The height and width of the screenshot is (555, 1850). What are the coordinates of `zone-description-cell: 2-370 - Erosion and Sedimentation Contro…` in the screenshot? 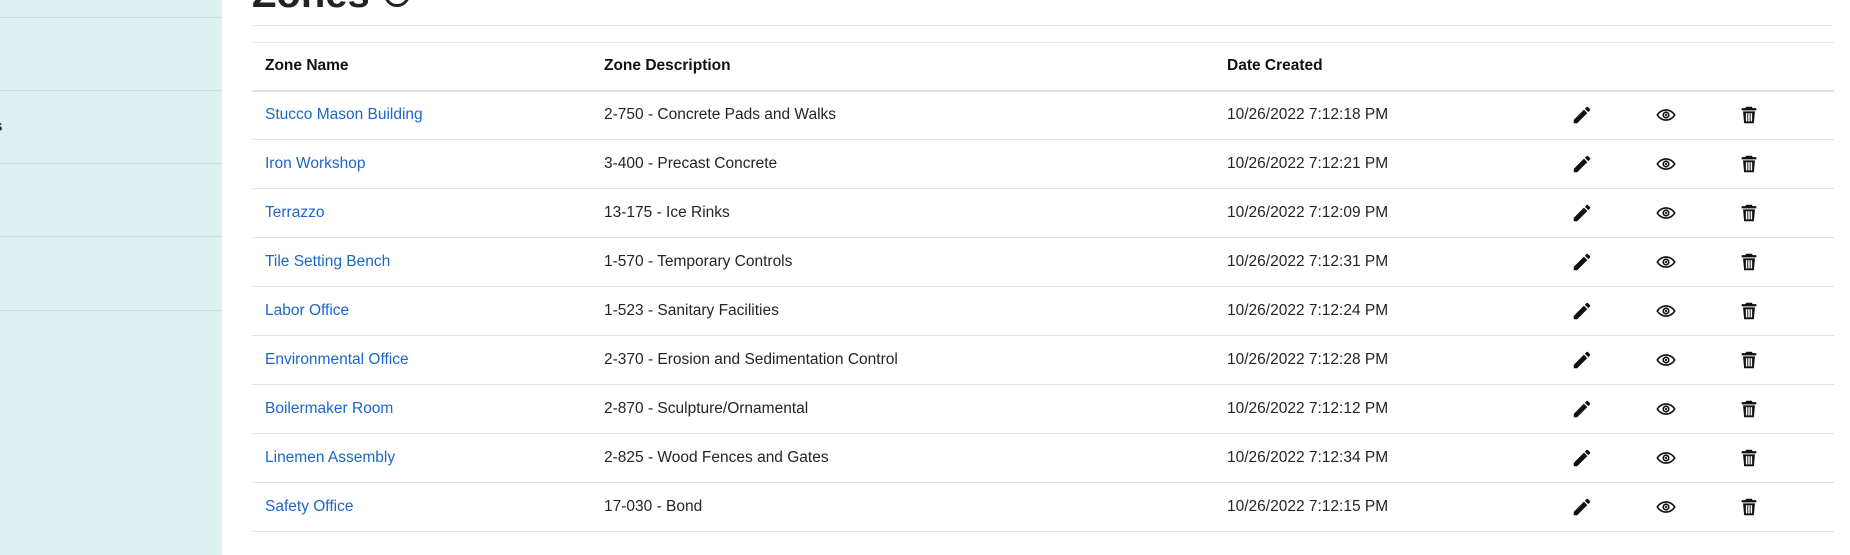 It's located at (902, 360).